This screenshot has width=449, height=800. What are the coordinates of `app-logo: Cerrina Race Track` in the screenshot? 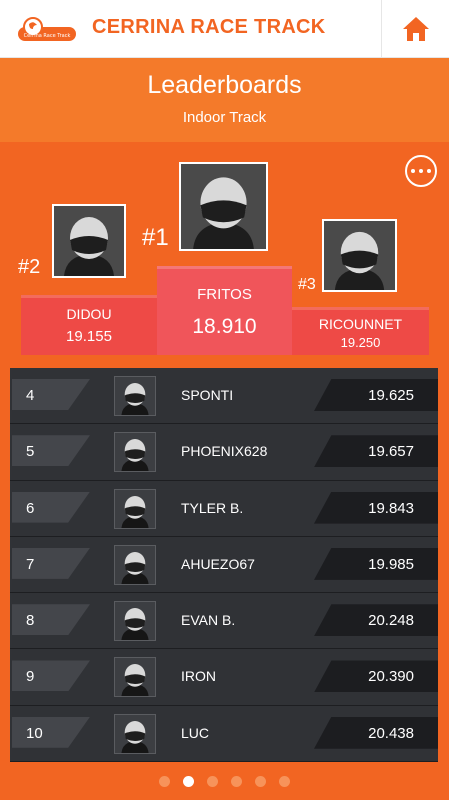 It's located at (47, 30).